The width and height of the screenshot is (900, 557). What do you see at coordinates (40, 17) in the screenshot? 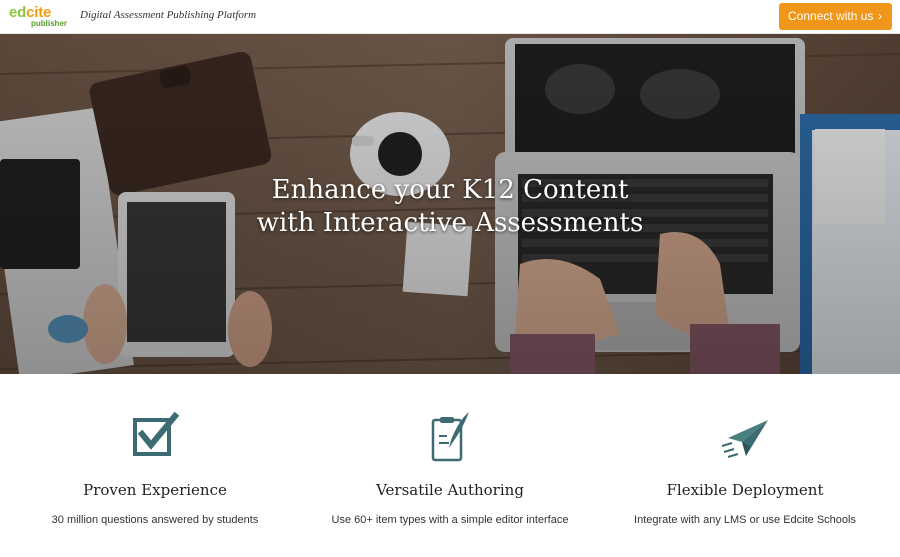
I see `edcite-publisher-logo: edcite publisher` at bounding box center [40, 17].